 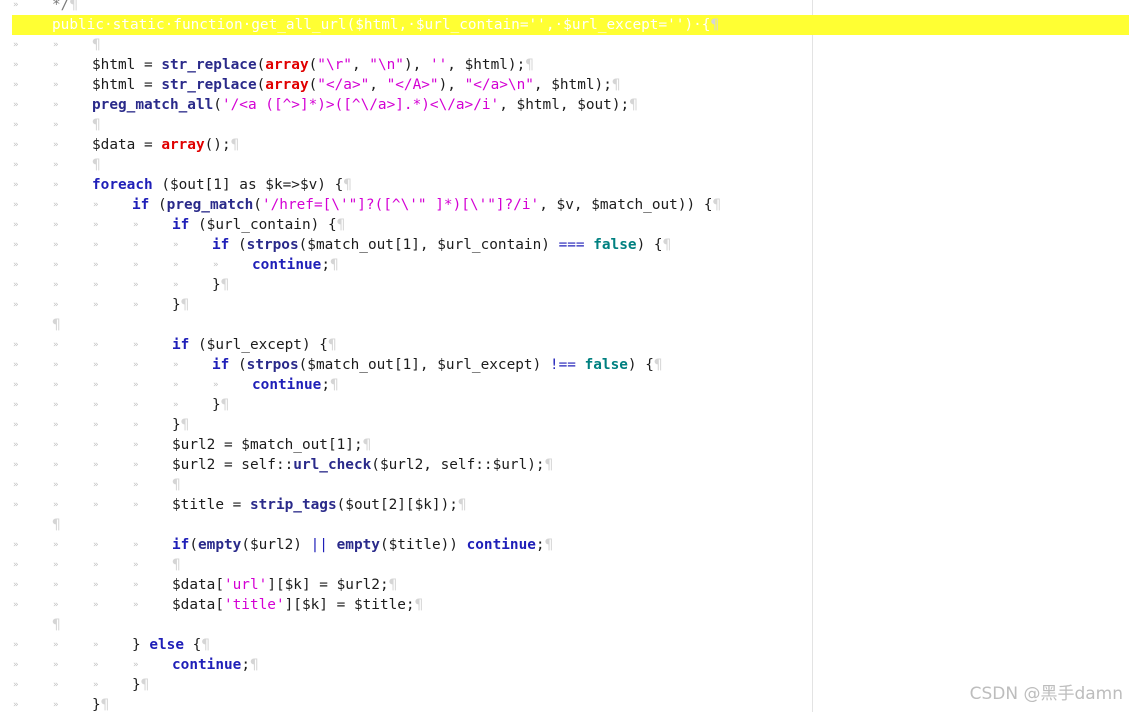 I want to click on code-token: ($url2, self::$url);, so click(x=458, y=465).